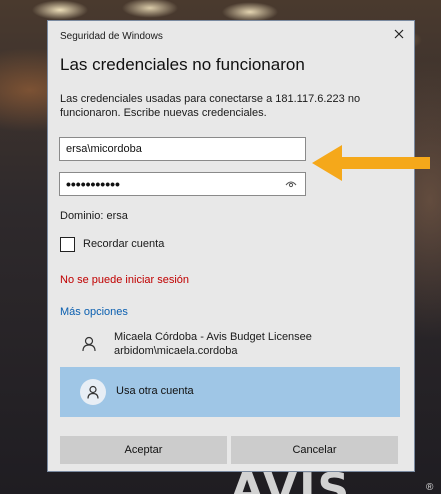 The height and width of the screenshot is (494, 441). What do you see at coordinates (104, 149) in the screenshot?
I see `username-value: ersa\micordoba` at bounding box center [104, 149].